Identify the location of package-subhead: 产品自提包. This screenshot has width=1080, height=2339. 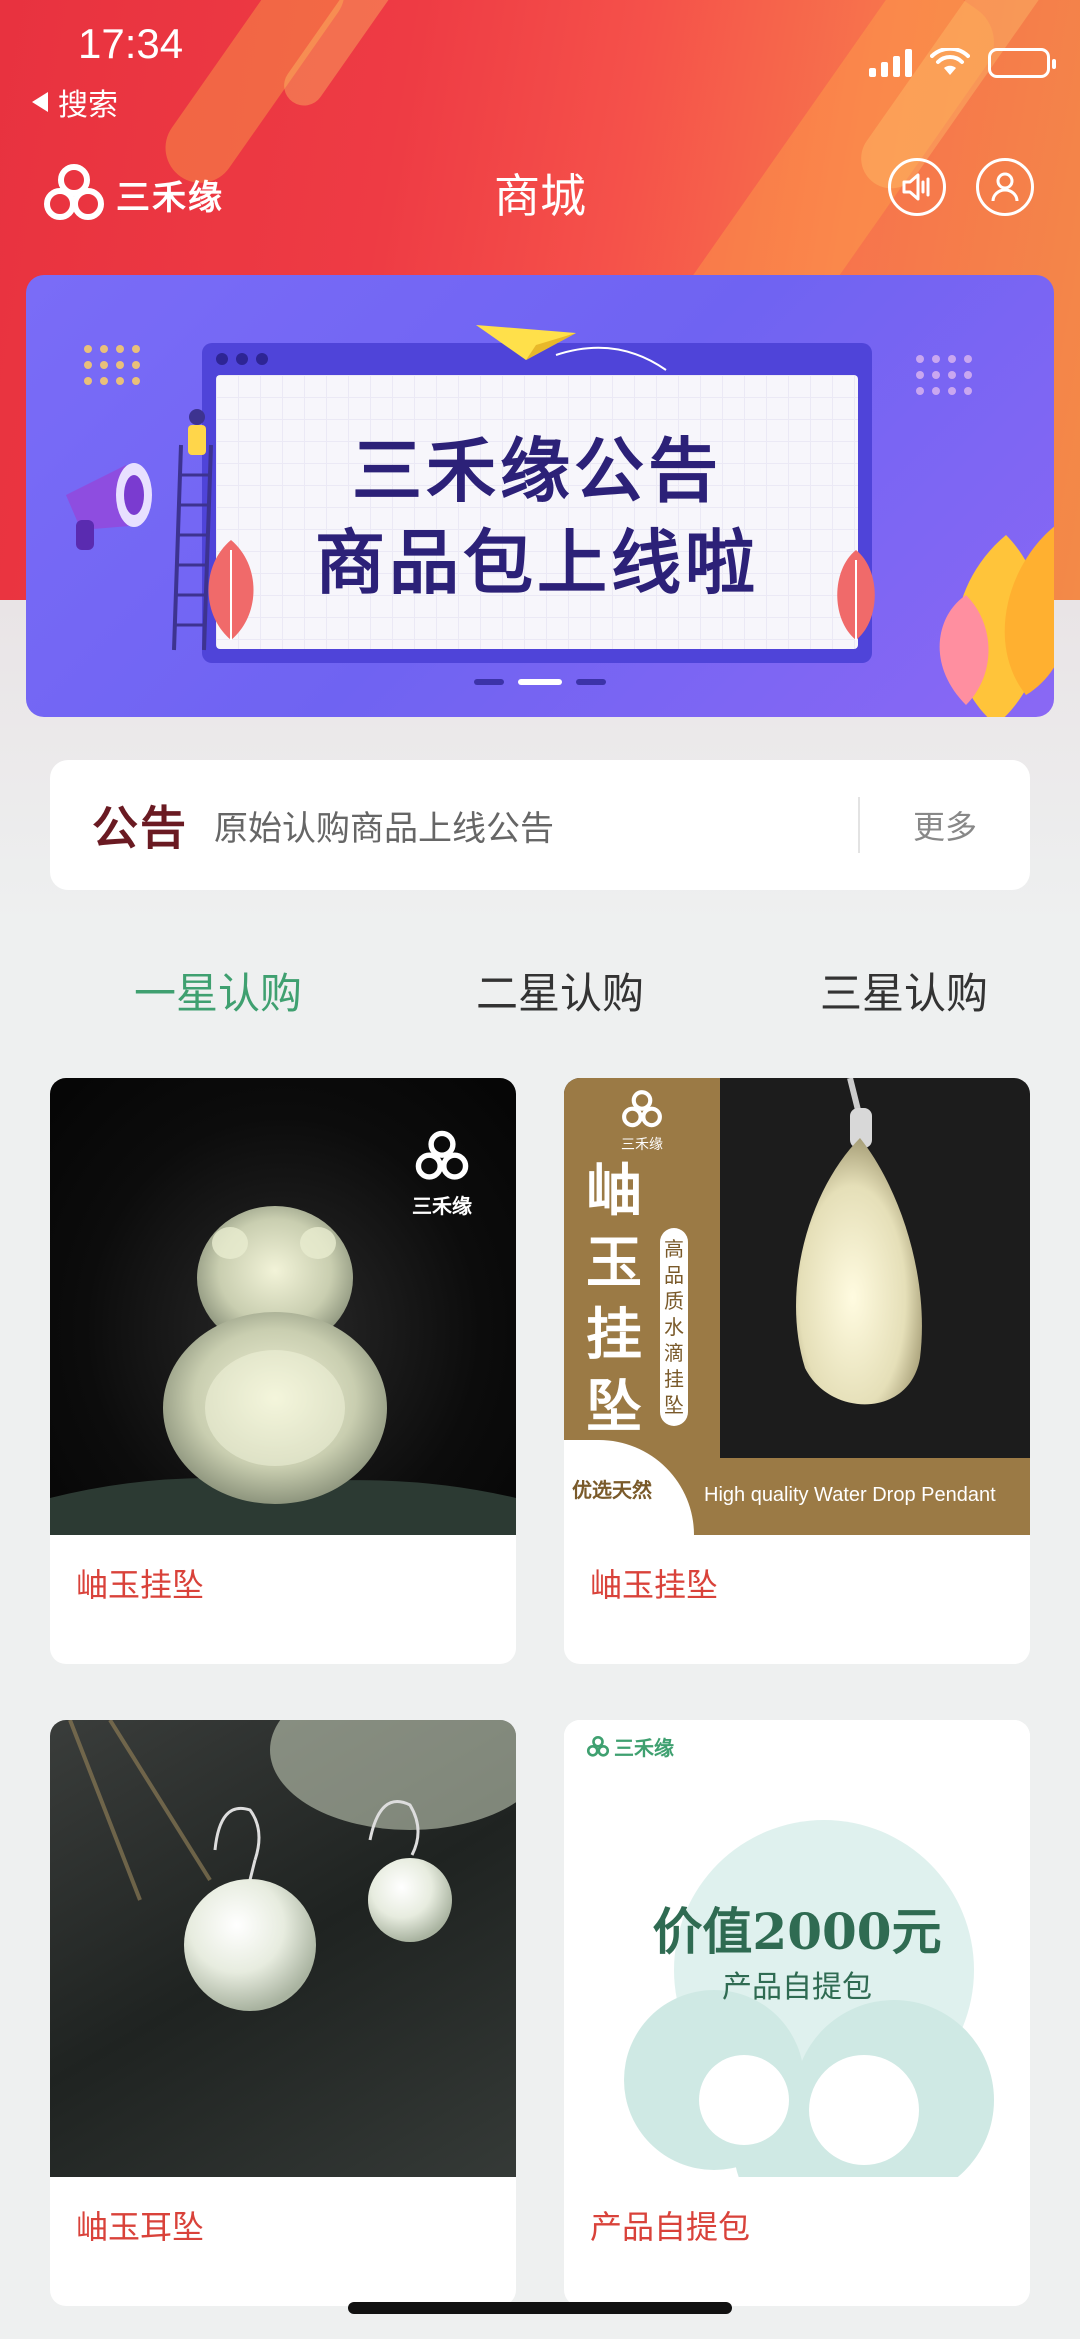
(797, 1987).